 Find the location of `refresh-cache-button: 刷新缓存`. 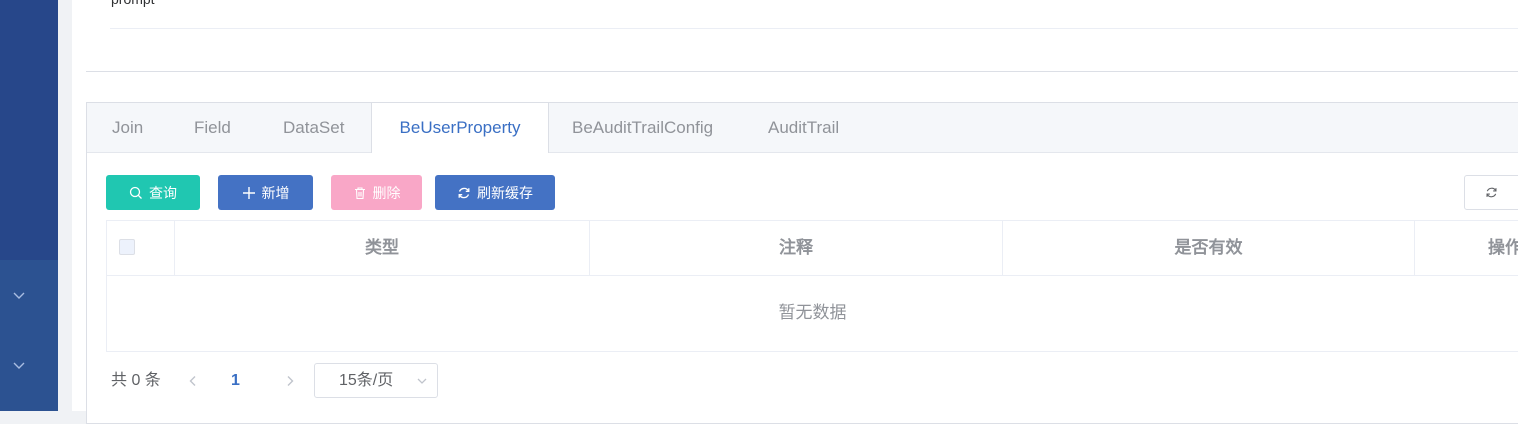

refresh-cache-button: 刷新缓存 is located at coordinates (495, 192).